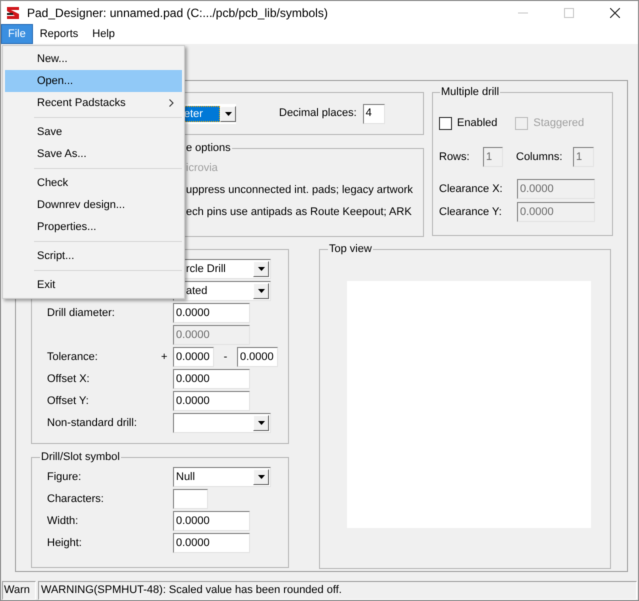 The image size is (639, 601). I want to click on menu-item: Help, so click(103, 34).